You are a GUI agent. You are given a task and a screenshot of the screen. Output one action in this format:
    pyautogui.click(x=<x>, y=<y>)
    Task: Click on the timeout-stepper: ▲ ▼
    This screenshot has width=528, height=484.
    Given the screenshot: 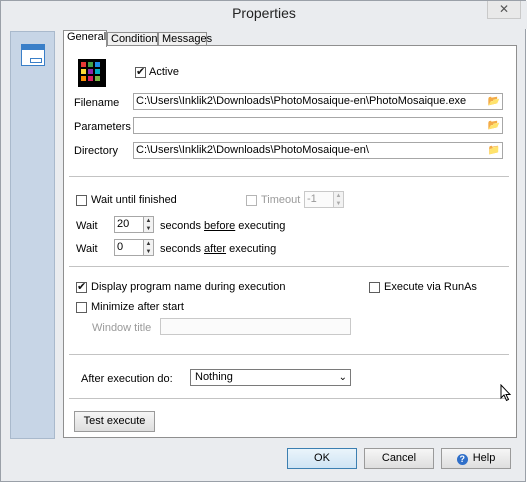 What is the action you would take?
    pyautogui.click(x=339, y=199)
    